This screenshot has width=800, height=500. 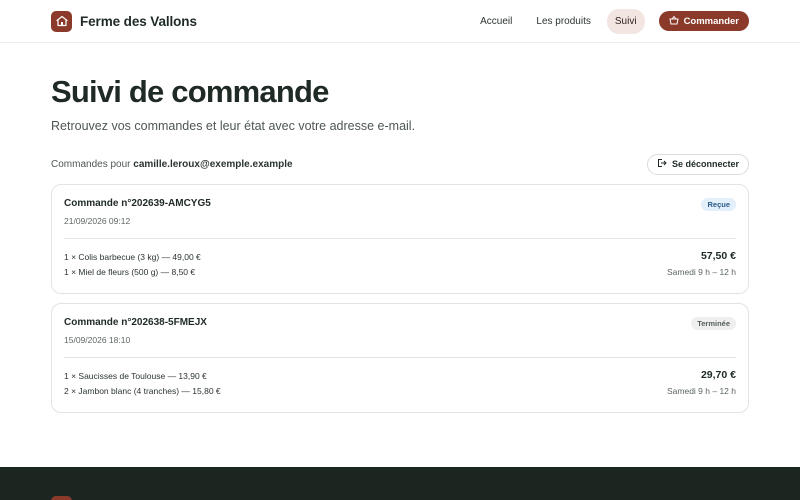 I want to click on footer-logo-icon, so click(x=61, y=498).